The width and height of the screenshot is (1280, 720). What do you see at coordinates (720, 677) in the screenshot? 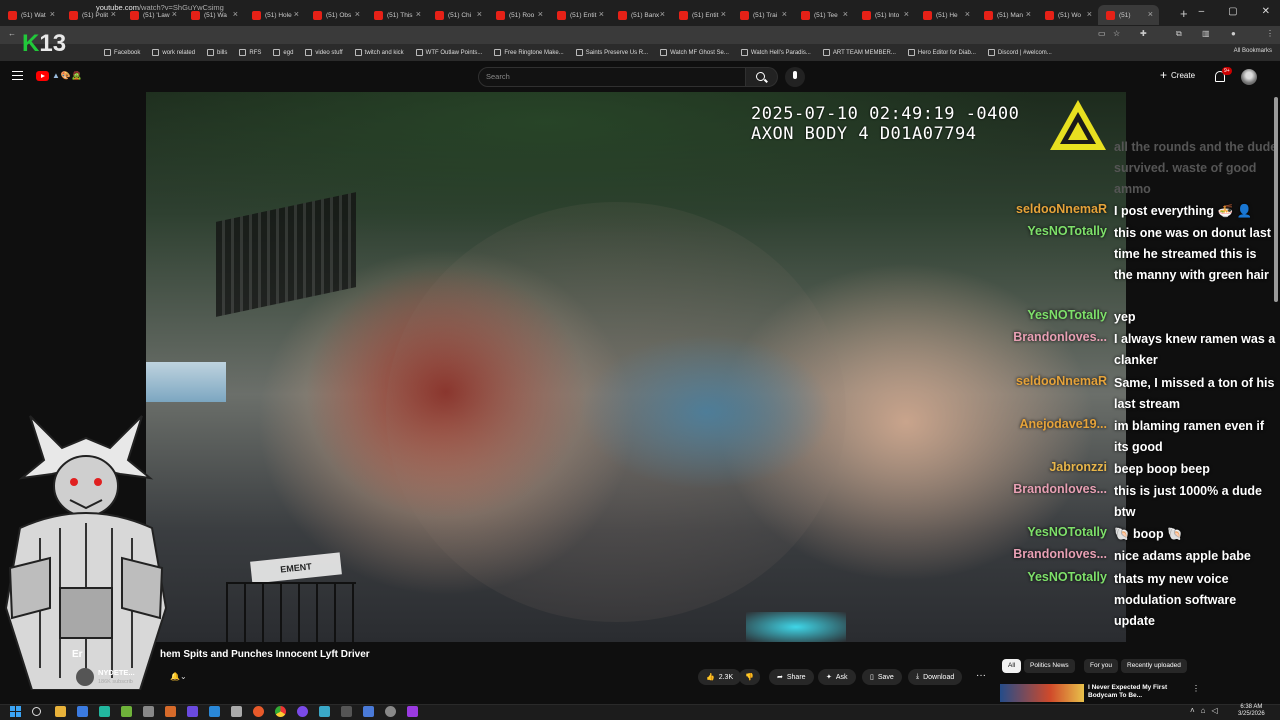
I see `like-button: 👍 2.3K` at bounding box center [720, 677].